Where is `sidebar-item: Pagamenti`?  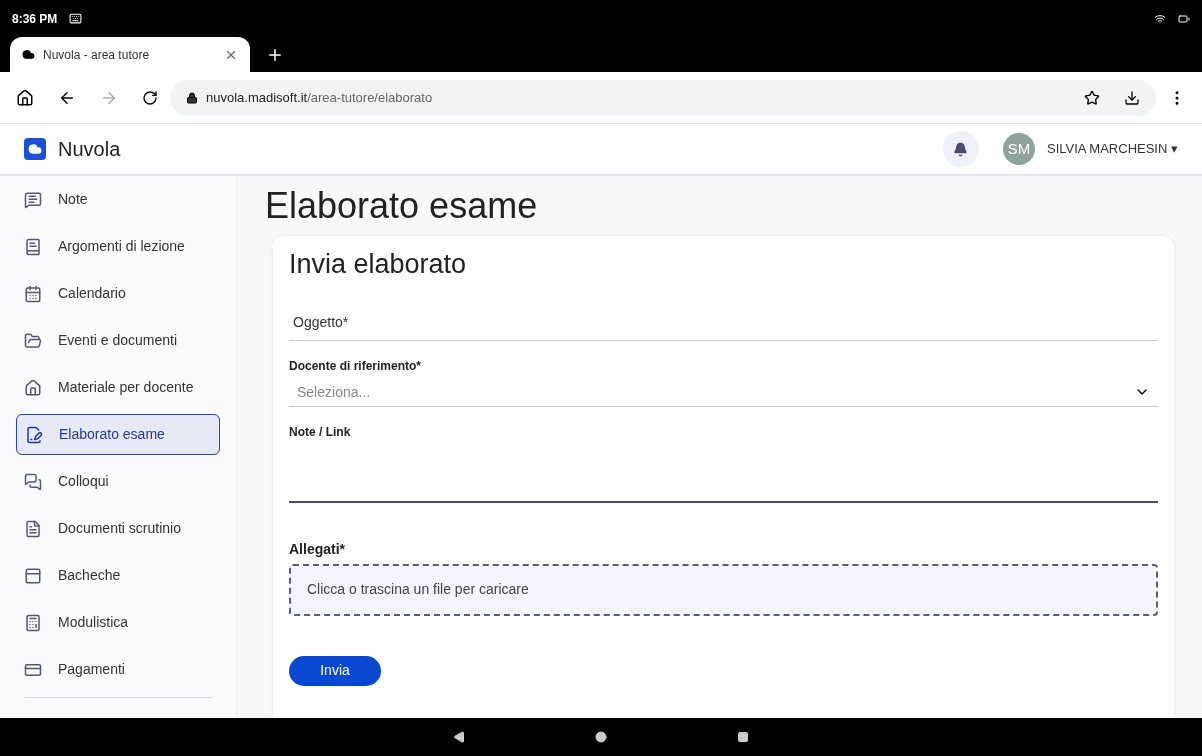
sidebar-item: Pagamenti is located at coordinates (118, 669).